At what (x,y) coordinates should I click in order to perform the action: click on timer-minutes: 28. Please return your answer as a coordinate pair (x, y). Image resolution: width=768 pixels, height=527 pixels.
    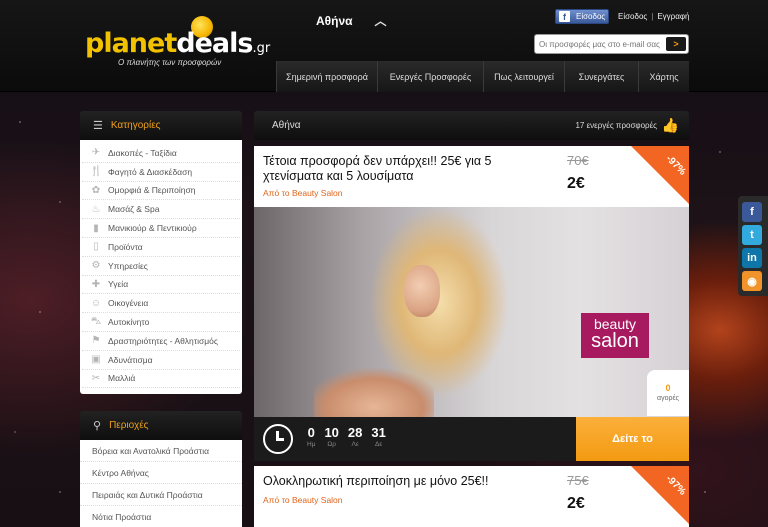
    Looking at the image, I should click on (355, 432).